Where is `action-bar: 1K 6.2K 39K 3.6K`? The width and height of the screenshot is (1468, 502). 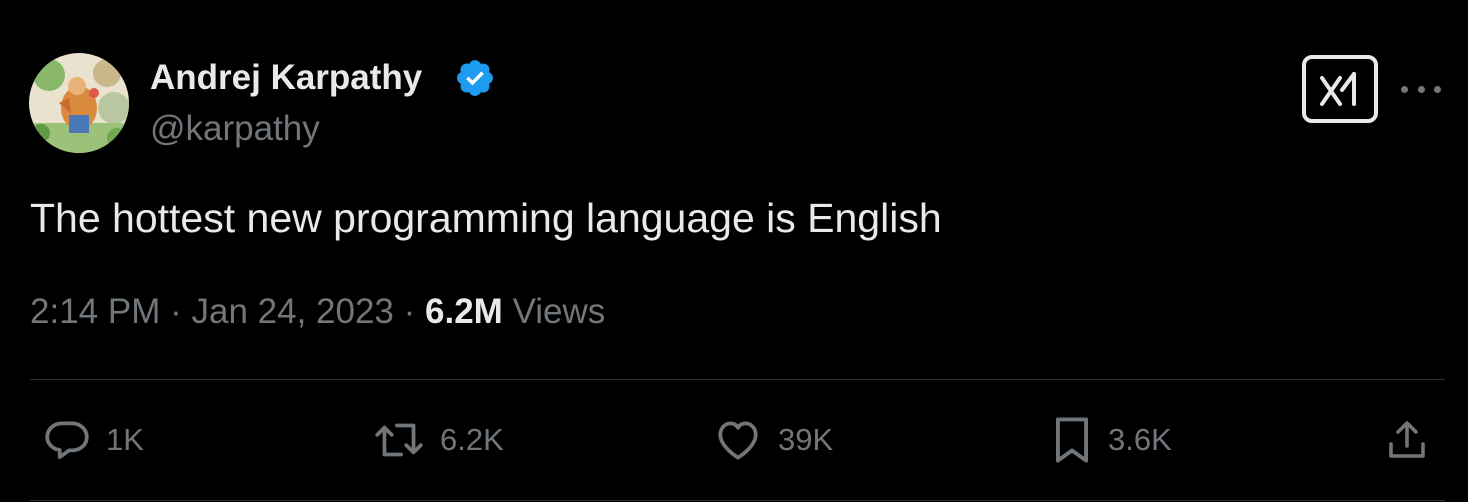
action-bar: 1K 6.2K 39K 3.6K is located at coordinates (734, 440).